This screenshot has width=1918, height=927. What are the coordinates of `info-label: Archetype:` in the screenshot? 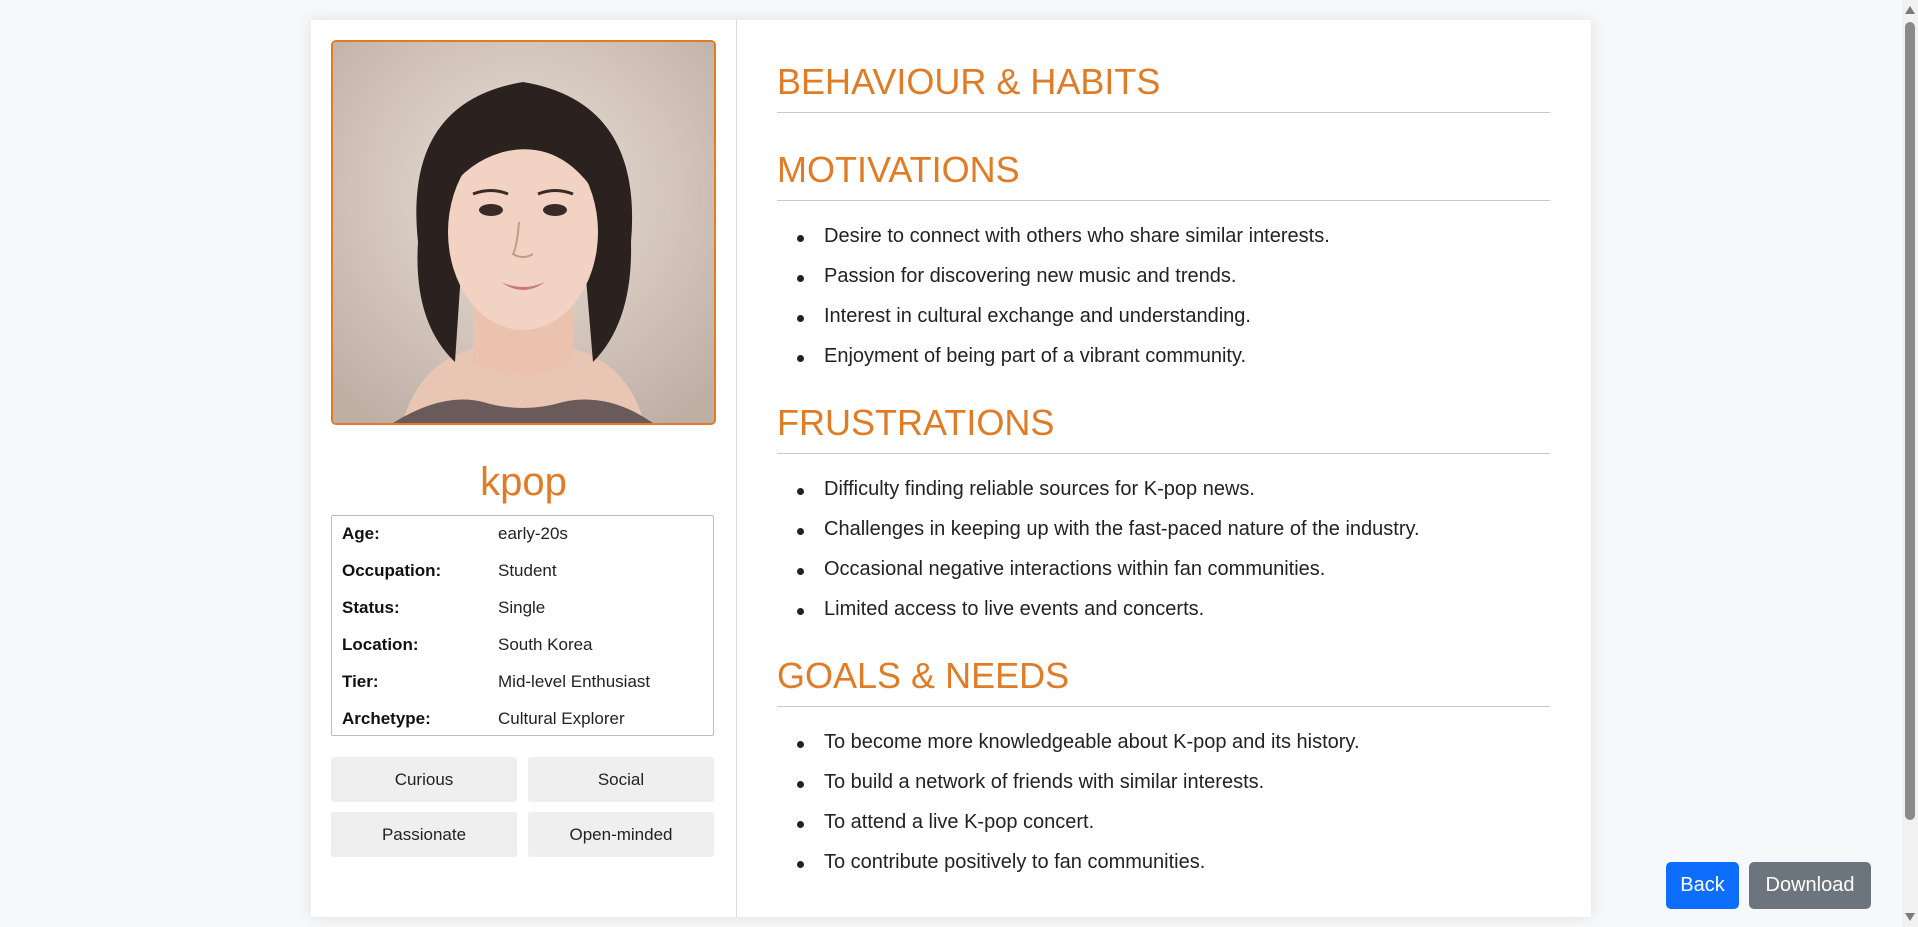 It's located at (386, 718).